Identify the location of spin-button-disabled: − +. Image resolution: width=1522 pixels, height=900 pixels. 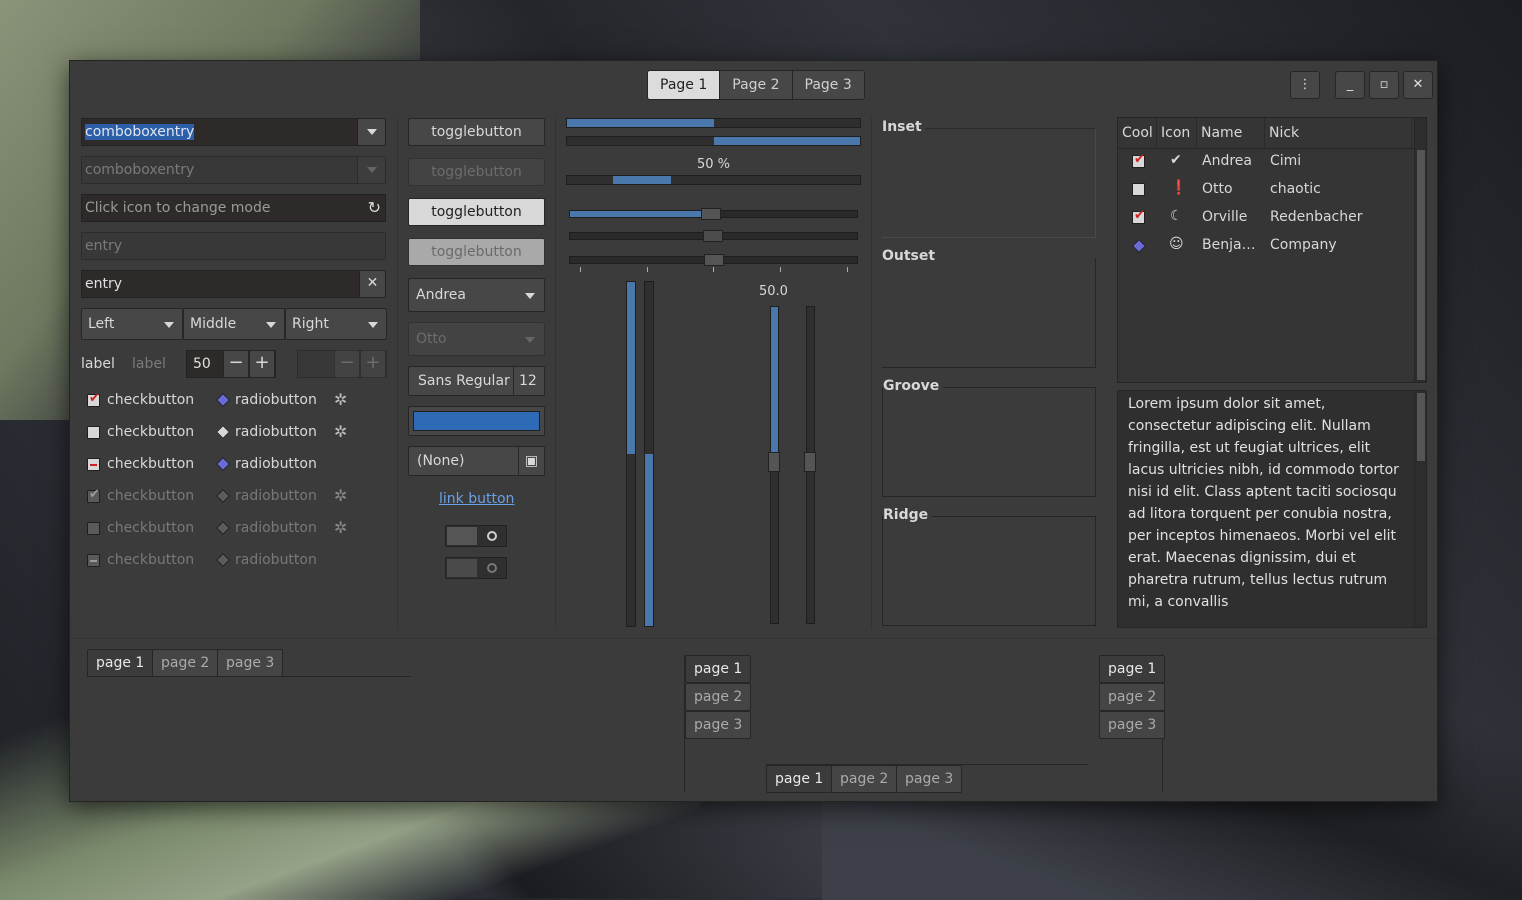
(342, 364).